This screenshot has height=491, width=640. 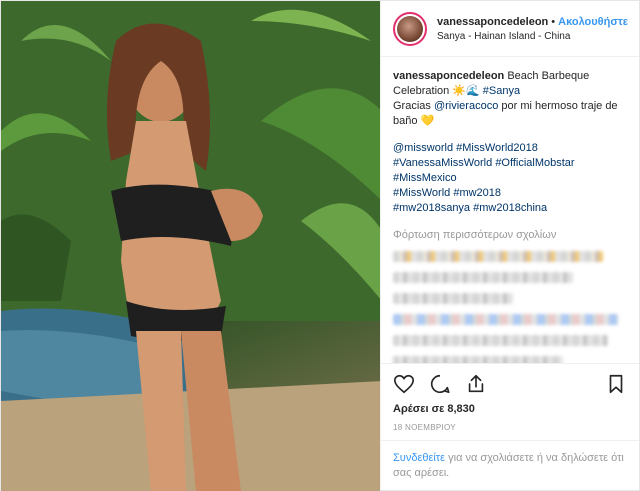 I want to click on hashtag-link: #mw2018, so click(x=477, y=193).